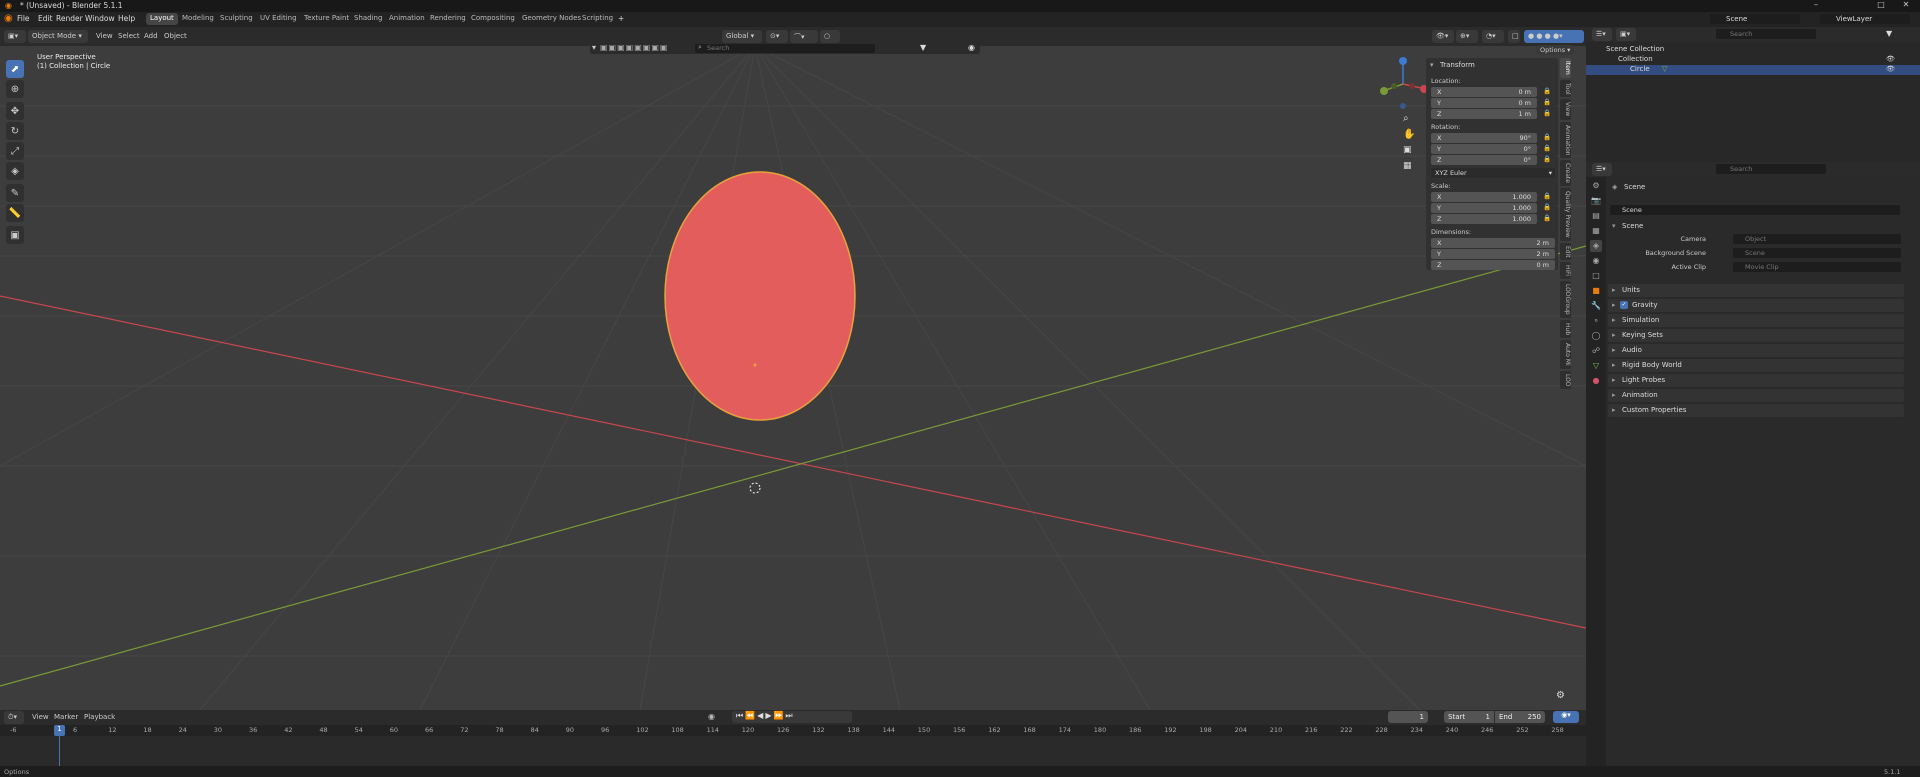 The image size is (1920, 777). Describe the element at coordinates (1766, 34) in the screenshot. I see `outliner-search-input: Search` at that location.